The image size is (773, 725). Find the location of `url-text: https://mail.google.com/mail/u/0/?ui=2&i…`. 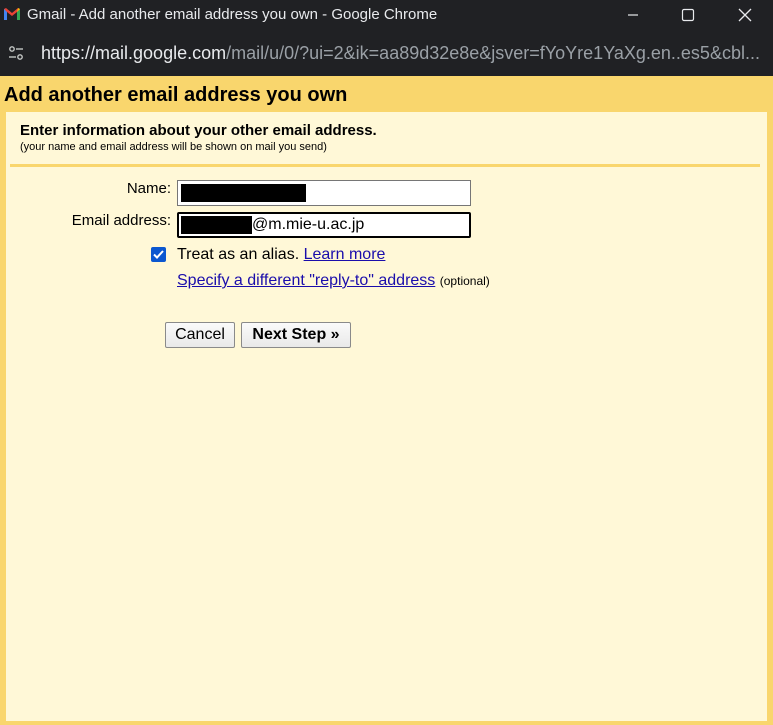

url-text: https://mail.google.com/mail/u/0/?ui=2&i… is located at coordinates (401, 53).